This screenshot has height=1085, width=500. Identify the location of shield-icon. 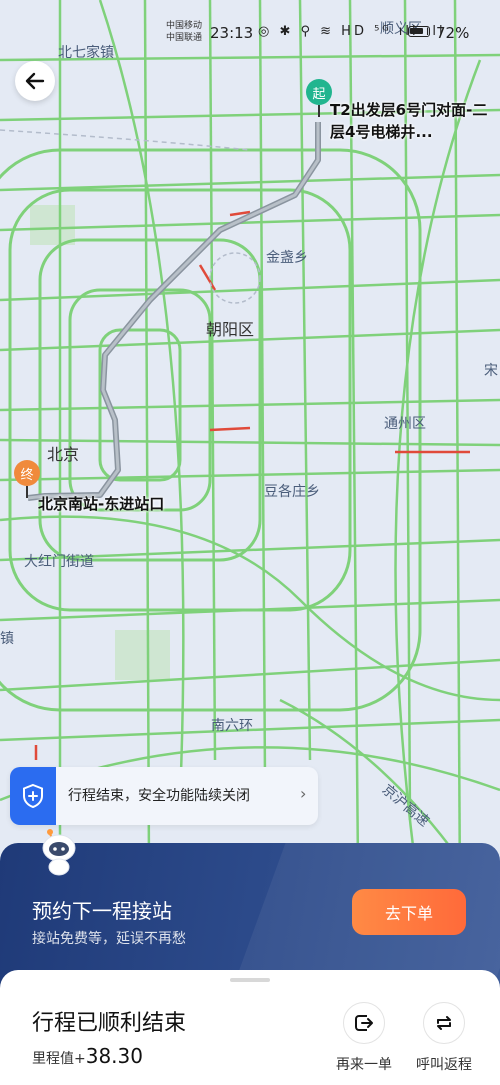
(33, 796).